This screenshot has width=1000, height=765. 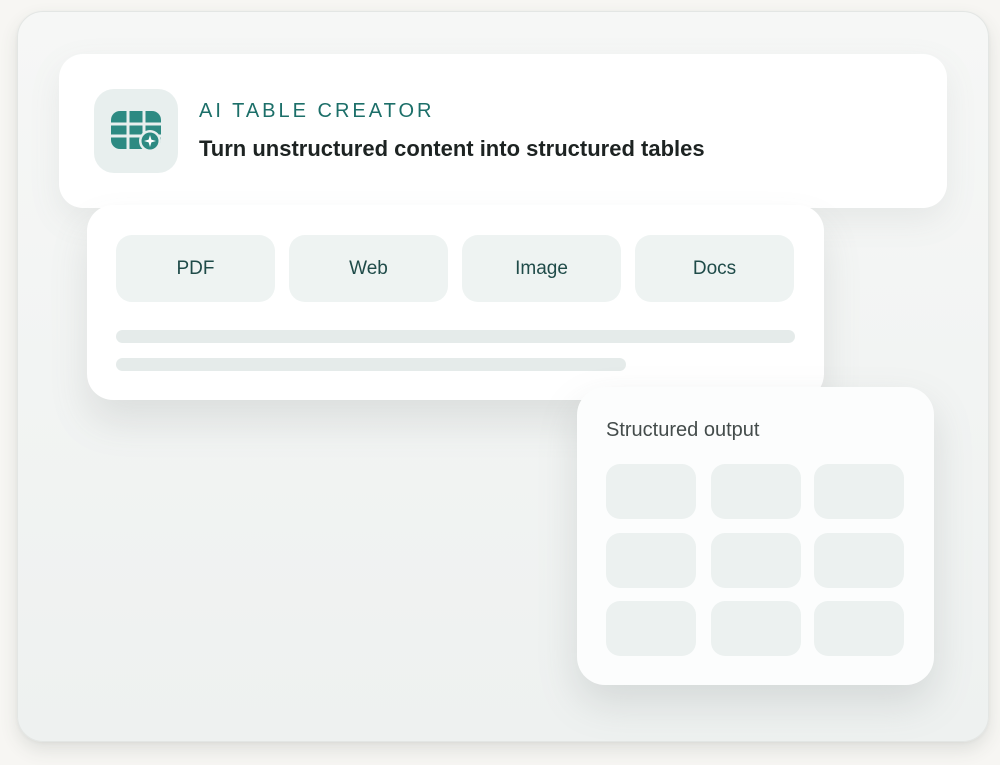 I want to click on app-icon-tile, so click(x=136, y=131).